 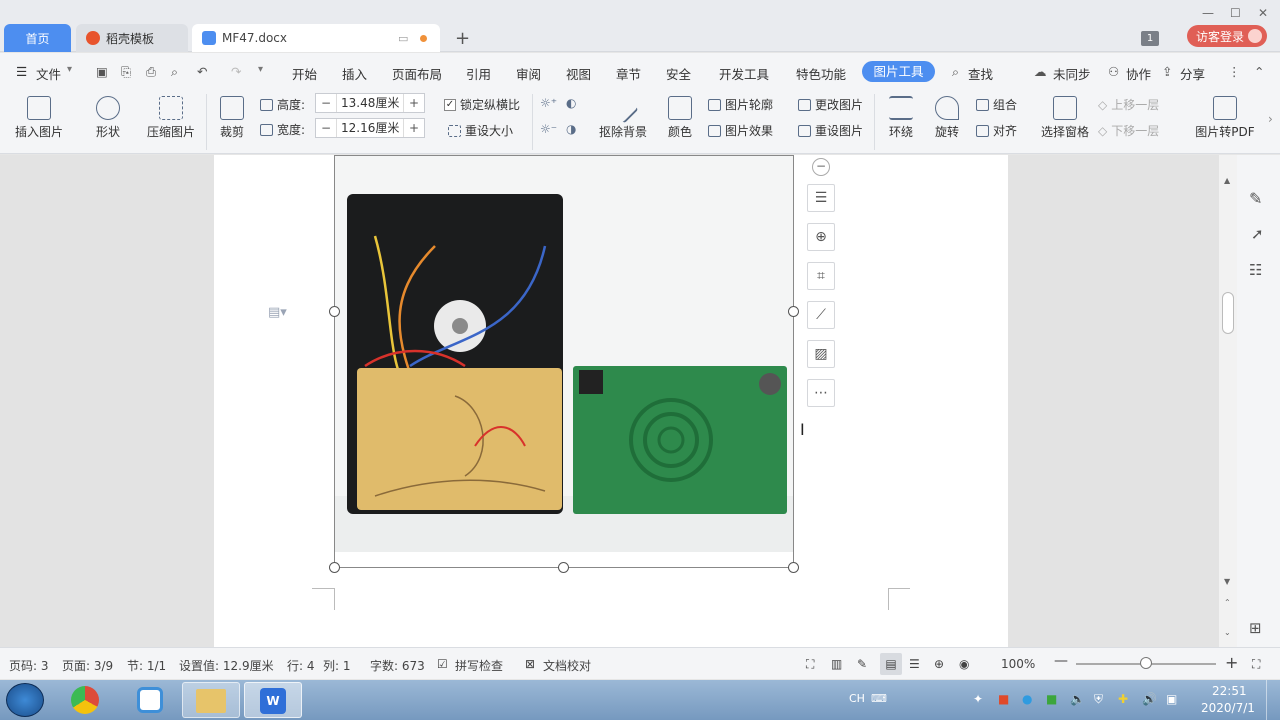 I want to click on lock-ratio-checkbox: ✓ 锁定纵横比, so click(x=482, y=104).